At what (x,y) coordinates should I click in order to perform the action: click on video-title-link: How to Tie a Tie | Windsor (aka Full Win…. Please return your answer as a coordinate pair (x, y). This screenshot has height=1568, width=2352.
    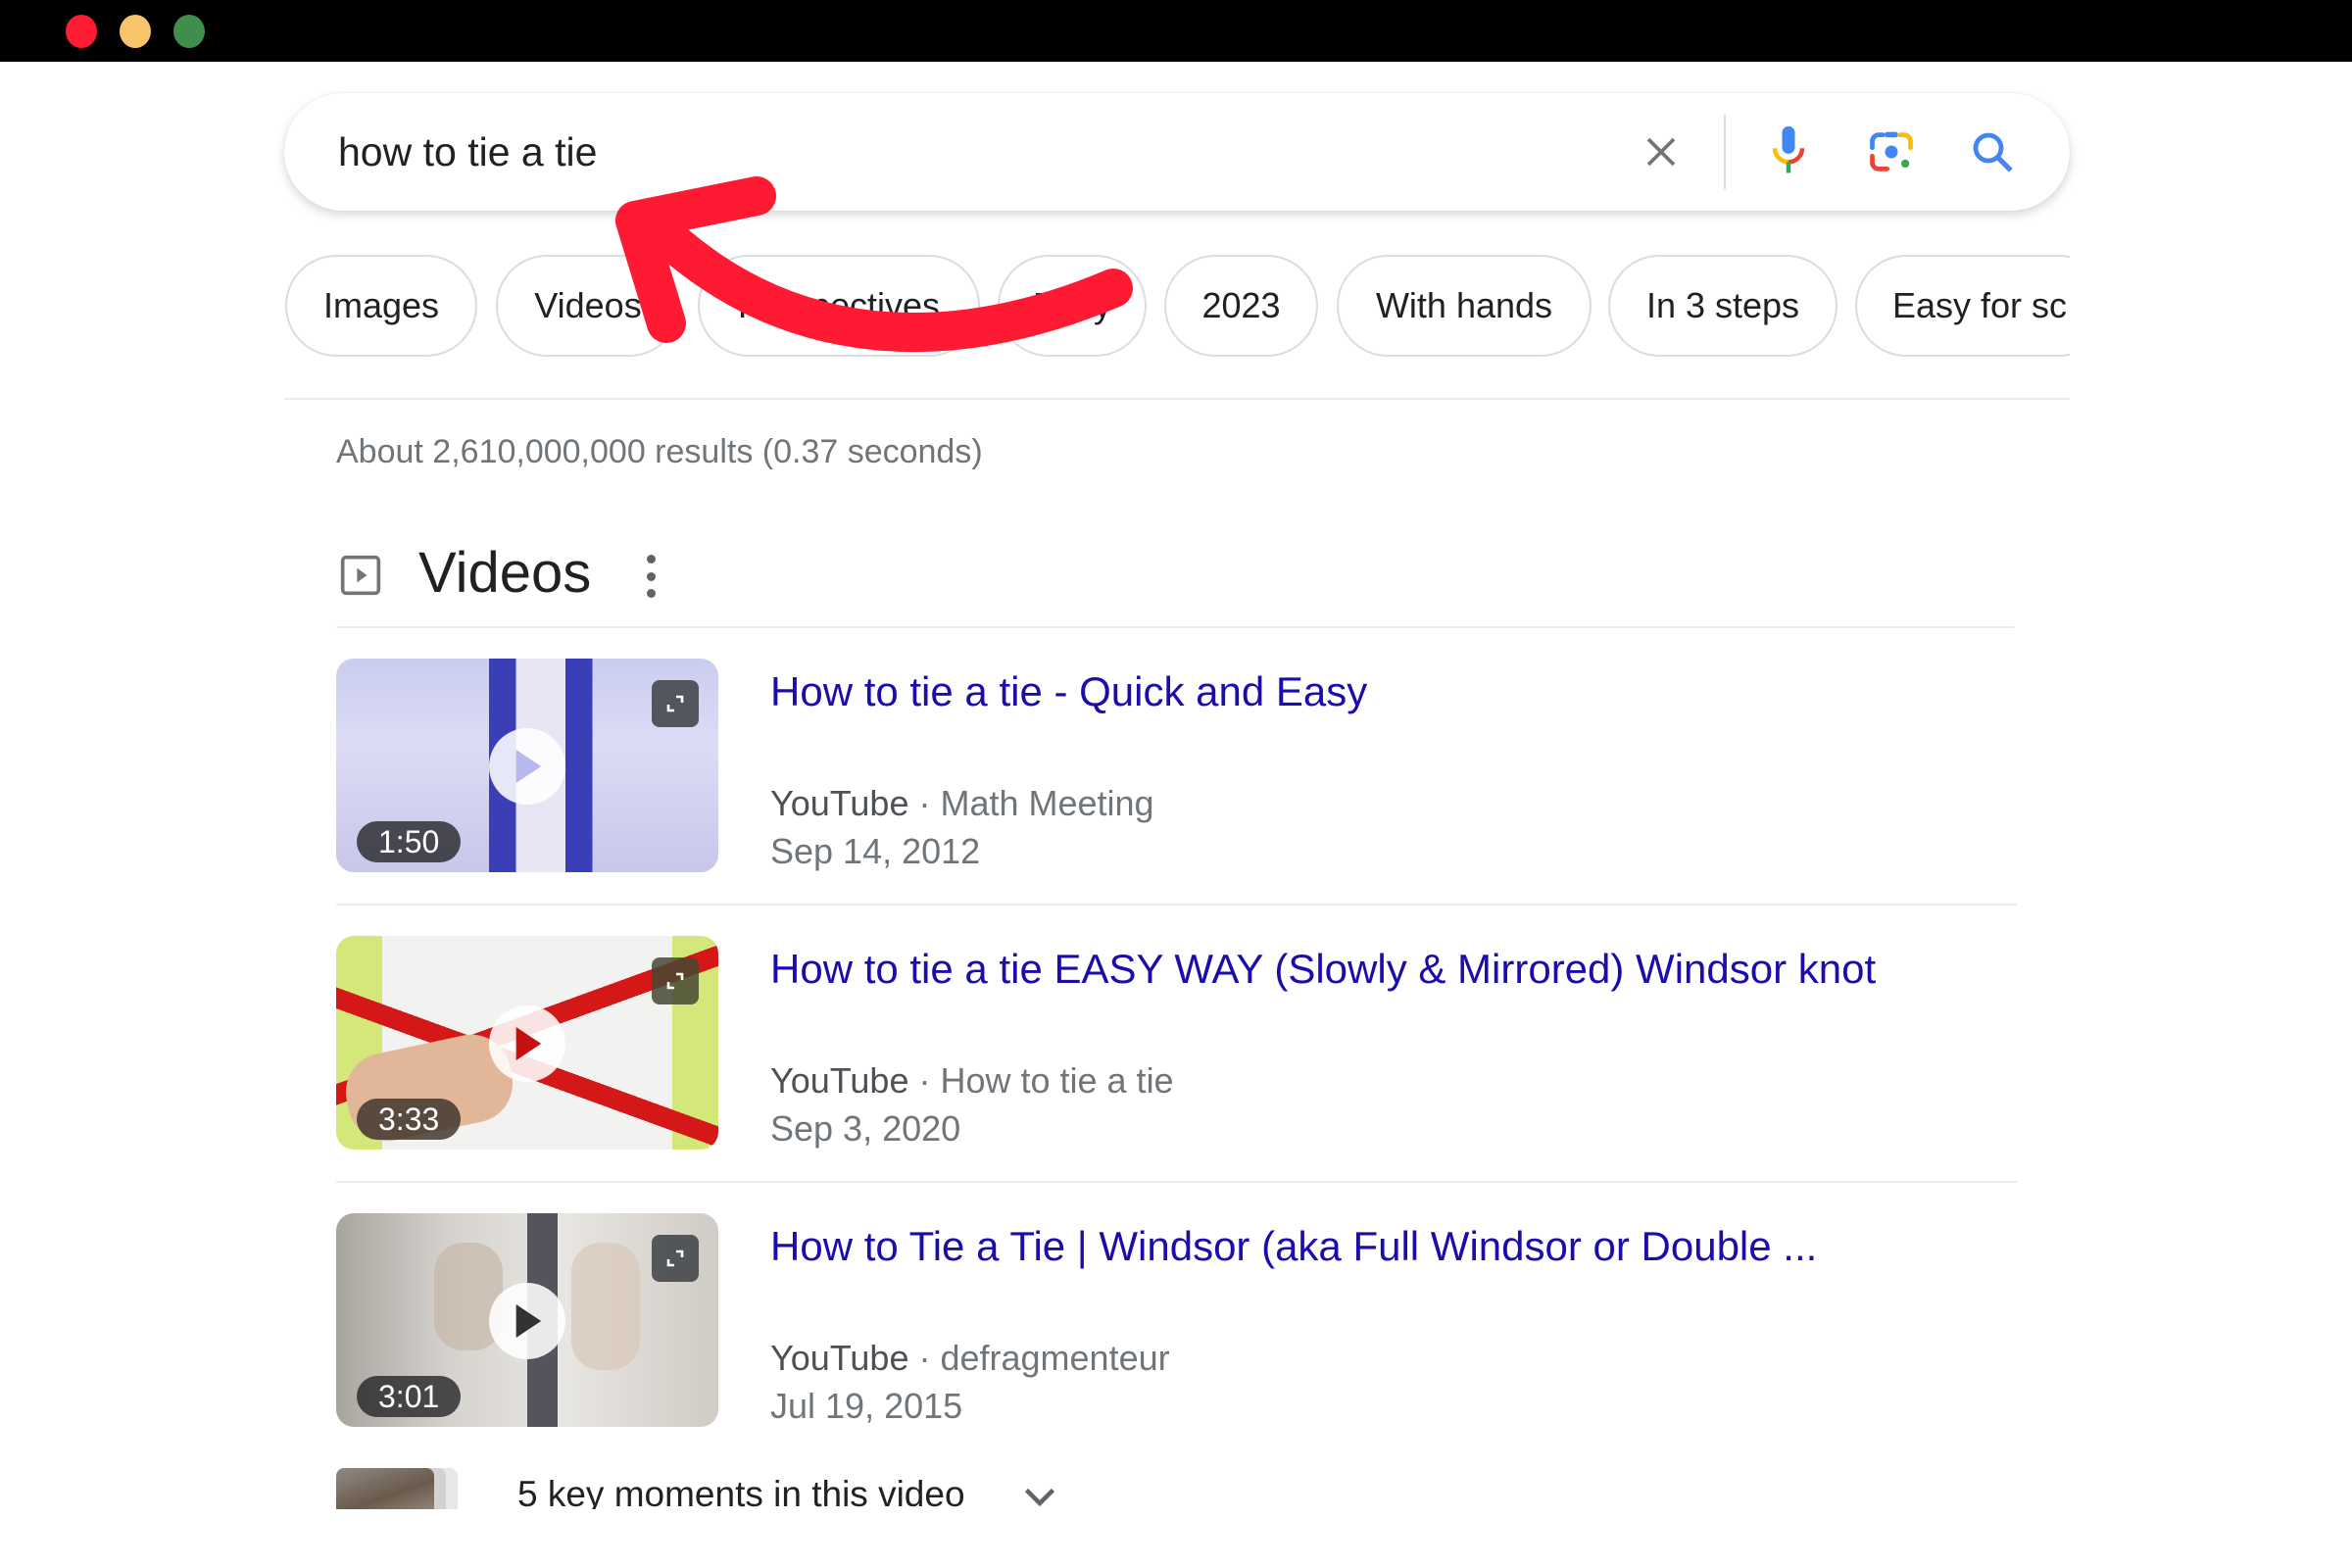
    Looking at the image, I should click on (1293, 1246).